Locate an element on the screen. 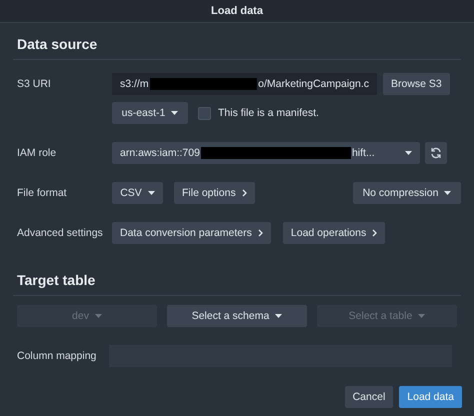  region-dropdown: us-east-1 is located at coordinates (150, 113).